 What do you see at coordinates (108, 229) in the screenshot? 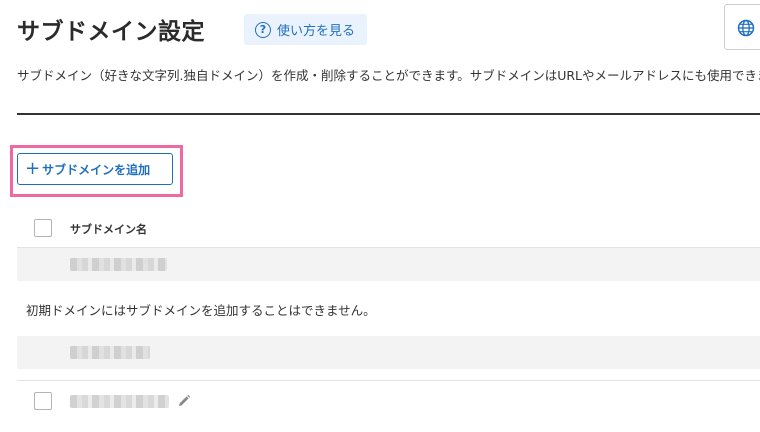
I see `column-header-subdomain: サブドメイン名` at bounding box center [108, 229].